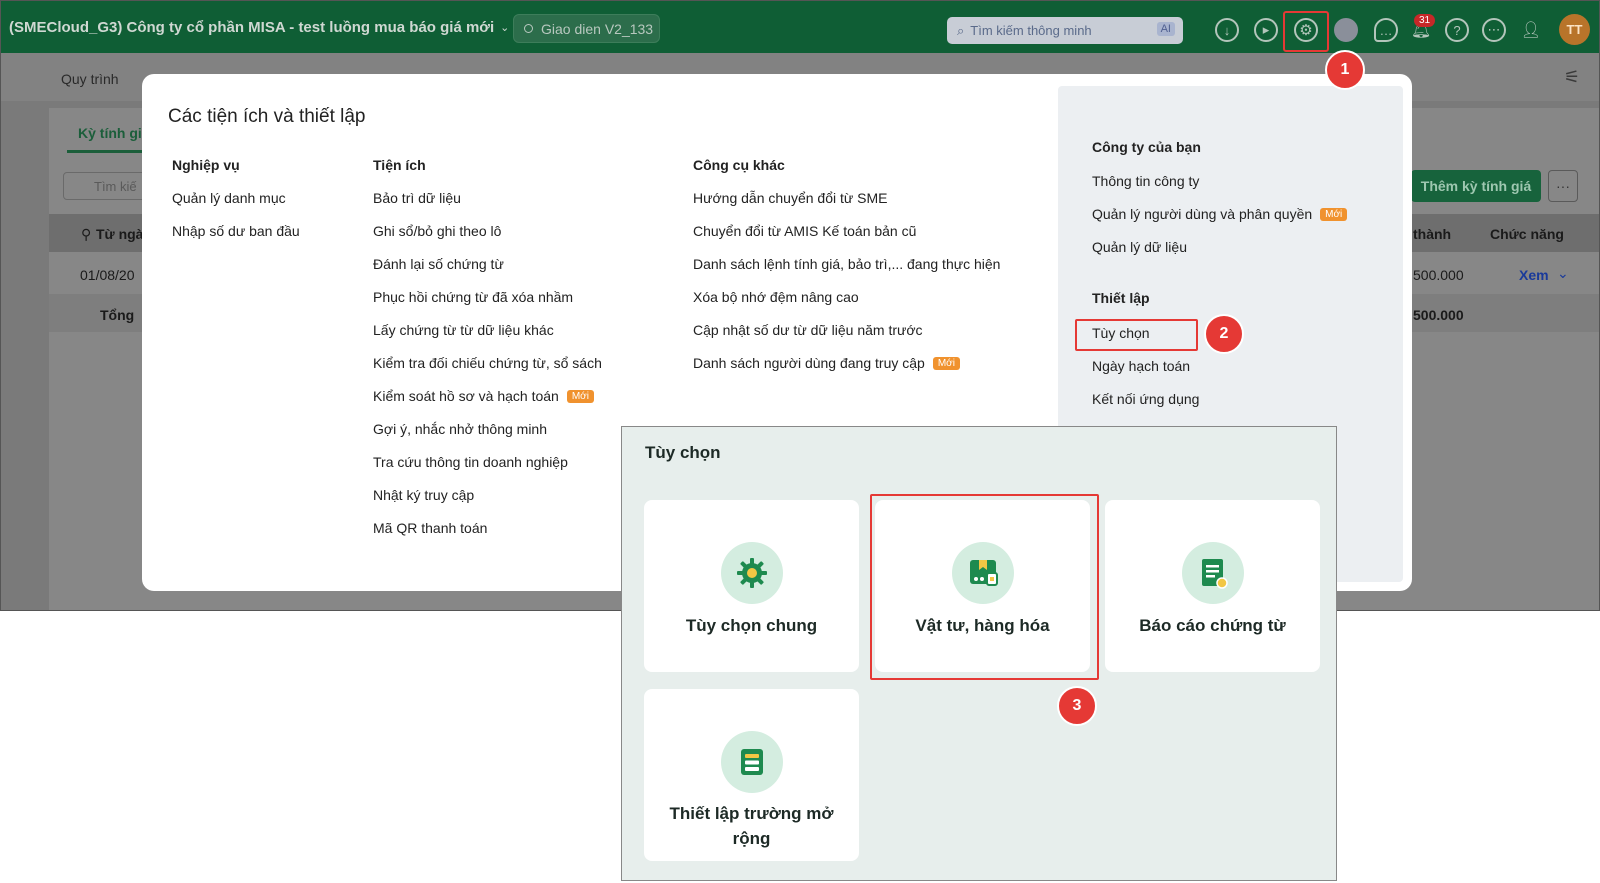 The width and height of the screenshot is (1600, 883). Describe the element at coordinates (466, 396) in the screenshot. I see `menu-item-label: Kiểm soát hồ sơ và hạch toán` at that location.